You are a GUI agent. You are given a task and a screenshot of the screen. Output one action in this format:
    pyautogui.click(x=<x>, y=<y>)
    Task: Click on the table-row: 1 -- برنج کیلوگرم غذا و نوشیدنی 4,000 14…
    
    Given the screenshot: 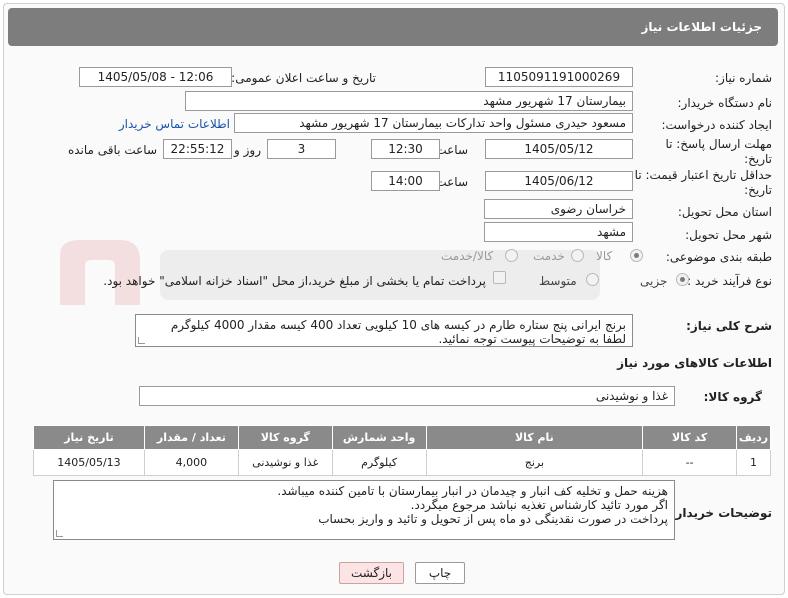 What is the action you would take?
    pyautogui.click(x=402, y=462)
    